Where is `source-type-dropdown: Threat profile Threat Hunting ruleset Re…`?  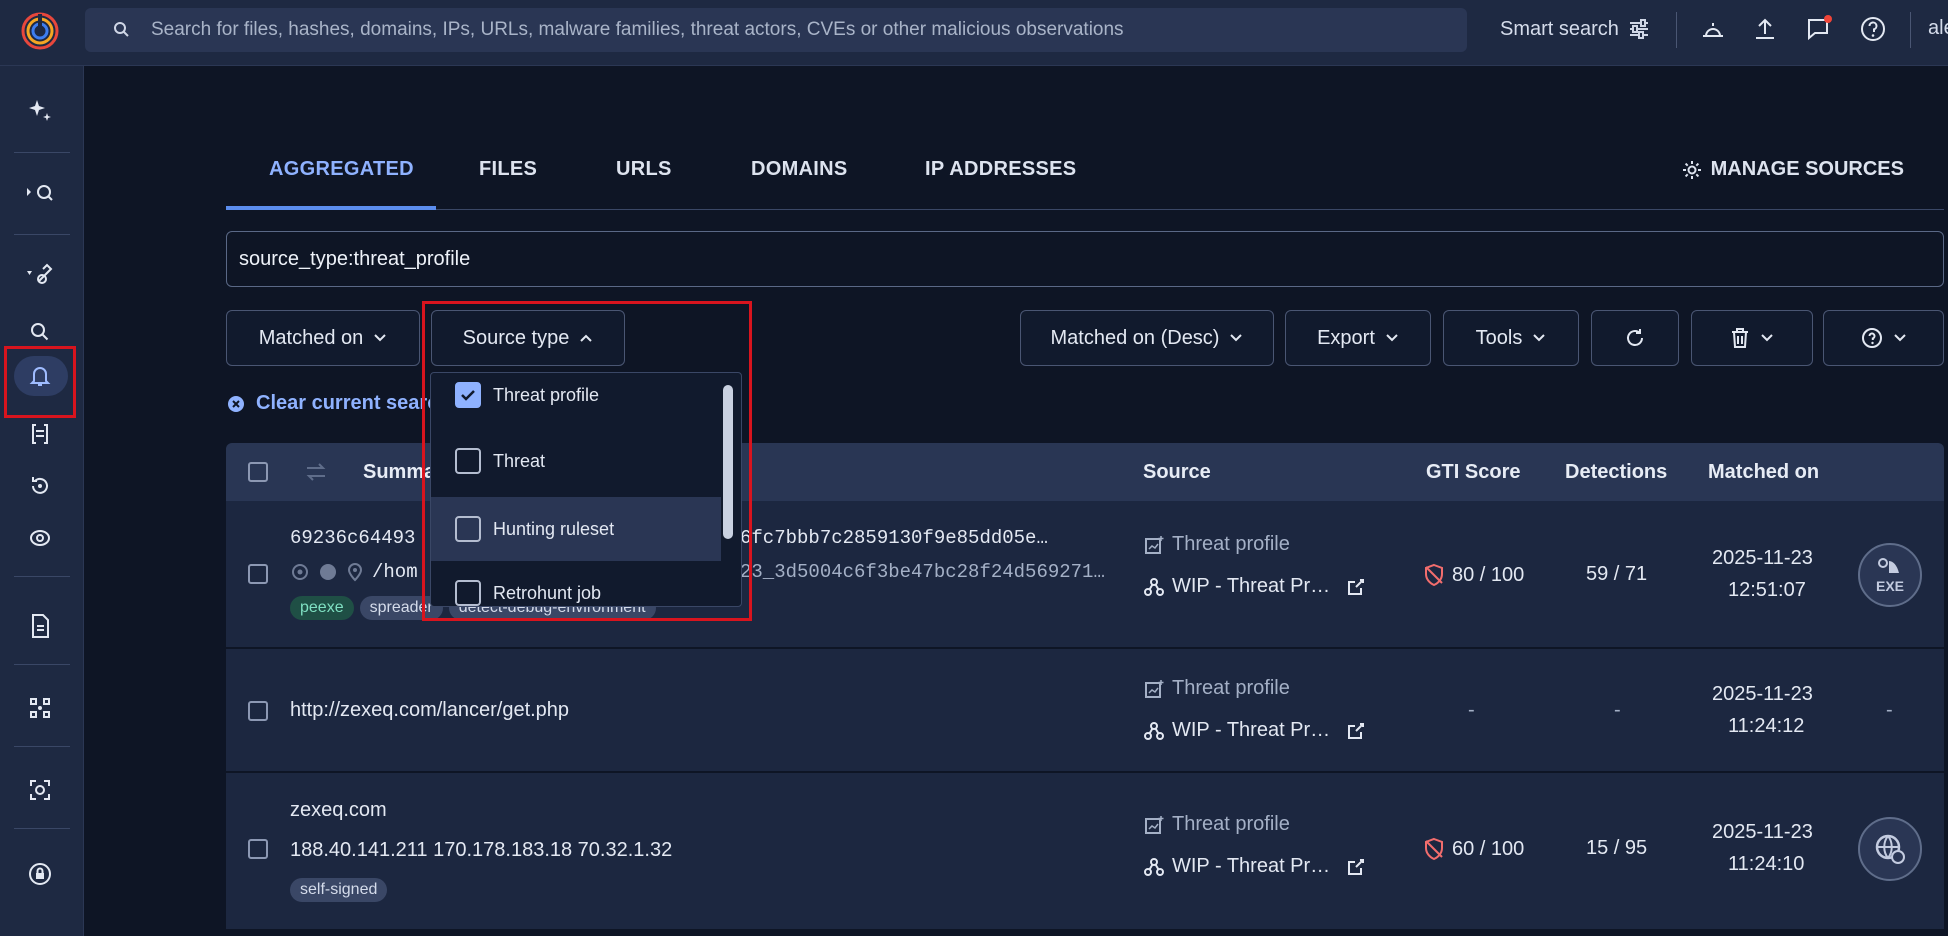 source-type-dropdown: Threat profile Threat Hunting ruleset Re… is located at coordinates (586, 489).